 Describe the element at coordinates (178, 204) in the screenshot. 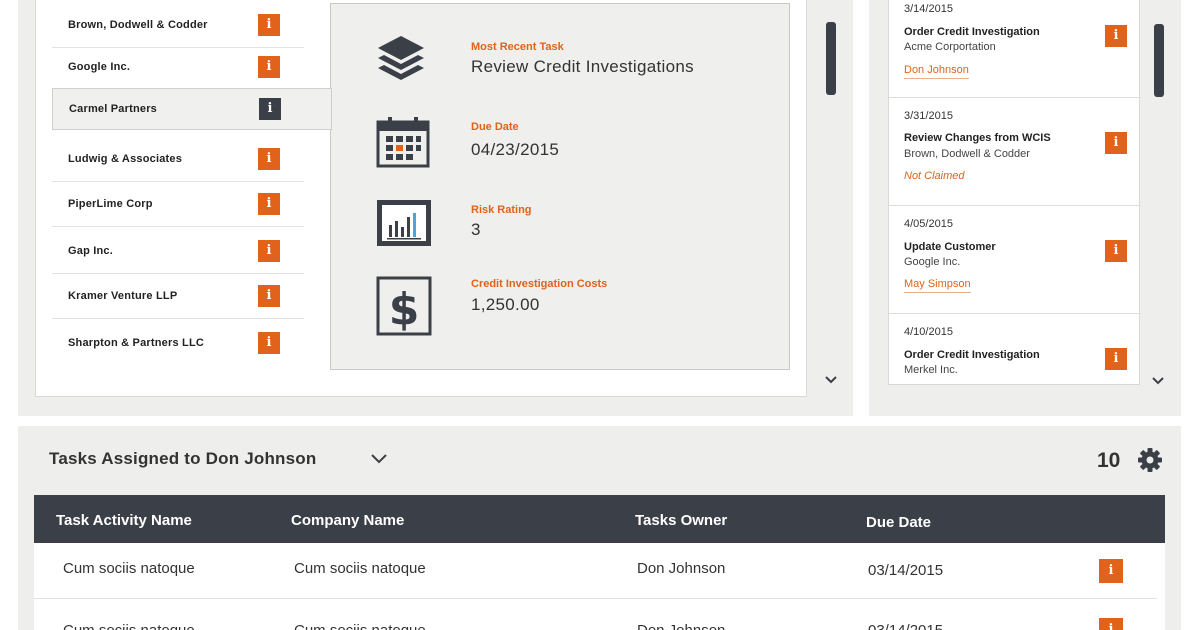

I see `company-item: PiperLime Corp i` at that location.